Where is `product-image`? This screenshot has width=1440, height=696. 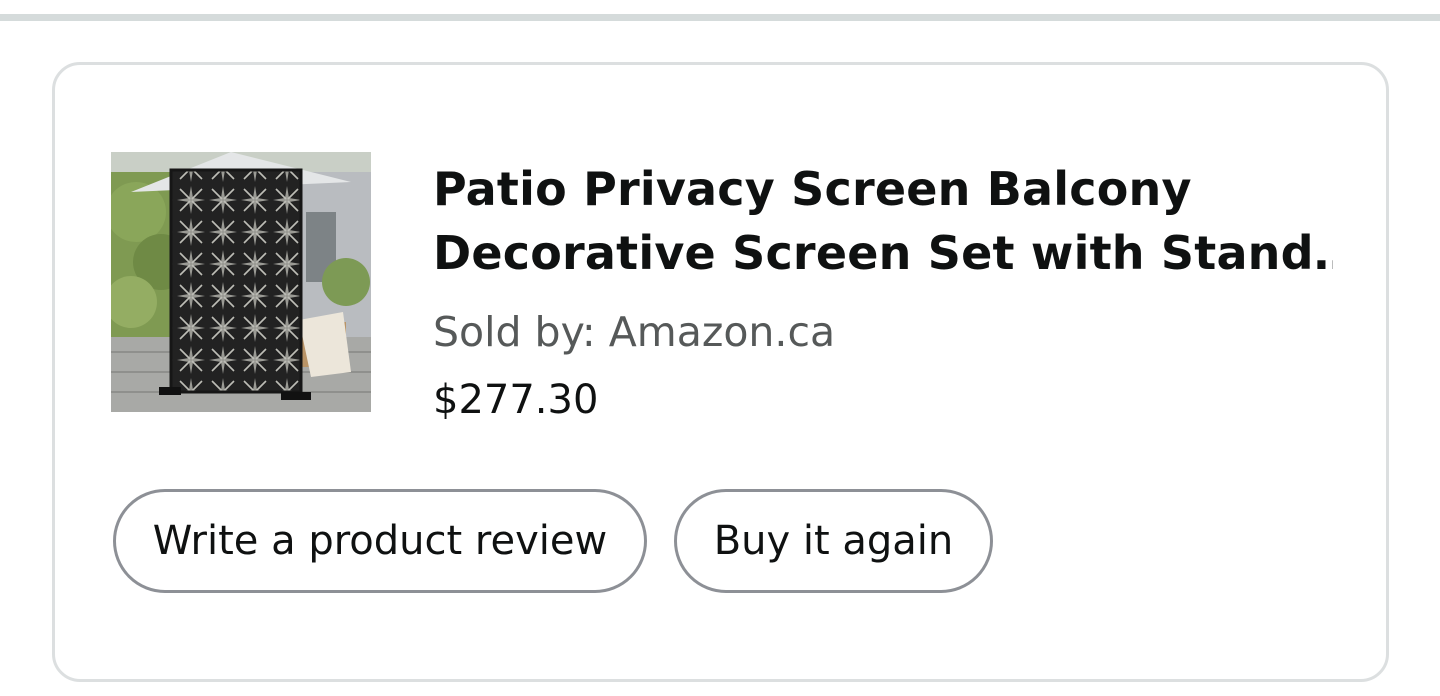
product-image is located at coordinates (241, 282).